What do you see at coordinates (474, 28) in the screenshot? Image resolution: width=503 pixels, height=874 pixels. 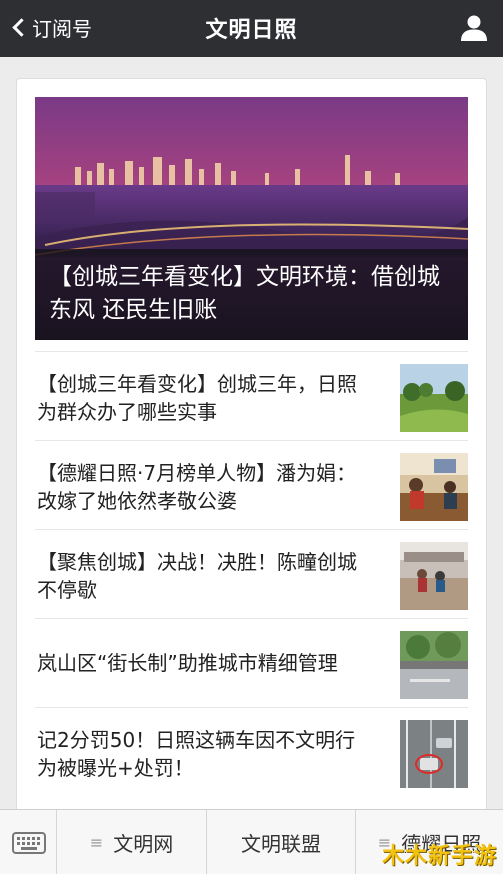 I see `user-icon` at bounding box center [474, 28].